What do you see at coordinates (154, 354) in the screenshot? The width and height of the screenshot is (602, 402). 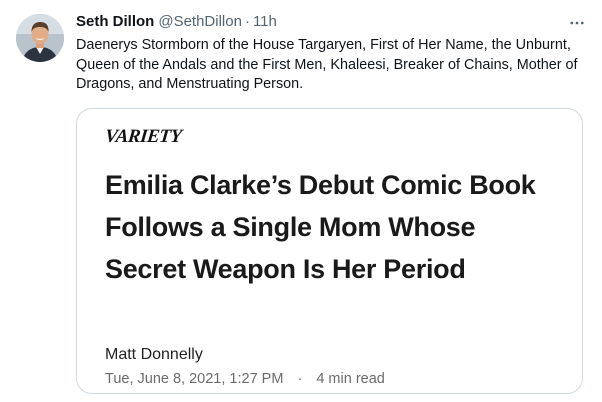 I see `article-author: Matt Donnelly` at bounding box center [154, 354].